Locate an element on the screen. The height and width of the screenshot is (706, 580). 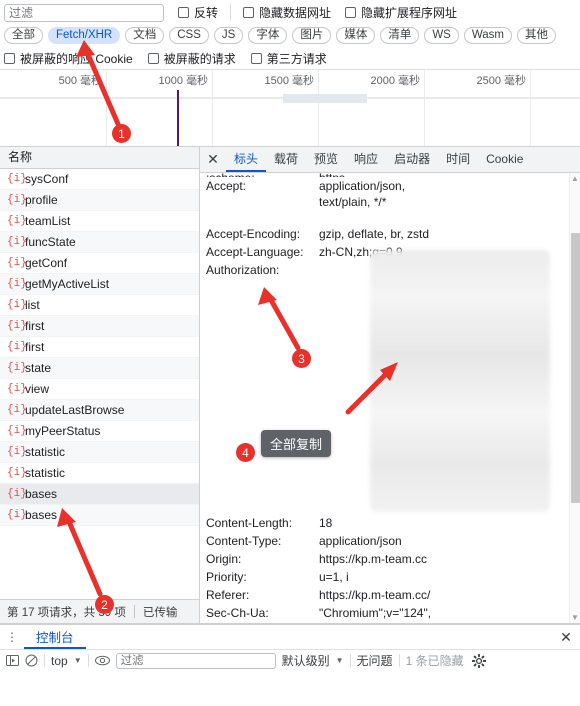
header-name: Content-Length: is located at coordinates (249, 523).